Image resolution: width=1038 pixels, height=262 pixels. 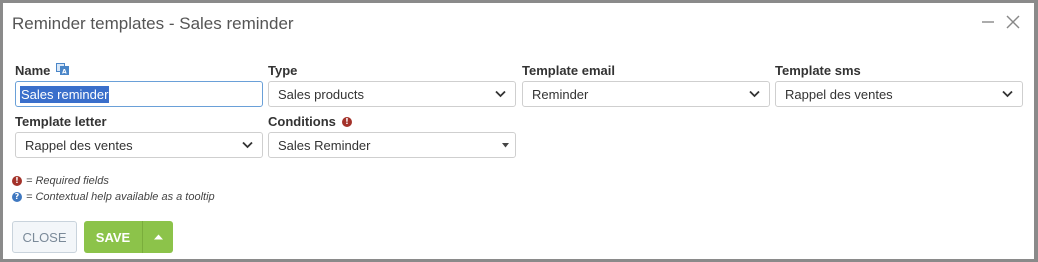 I want to click on translate-icon: A, so click(x=63, y=70).